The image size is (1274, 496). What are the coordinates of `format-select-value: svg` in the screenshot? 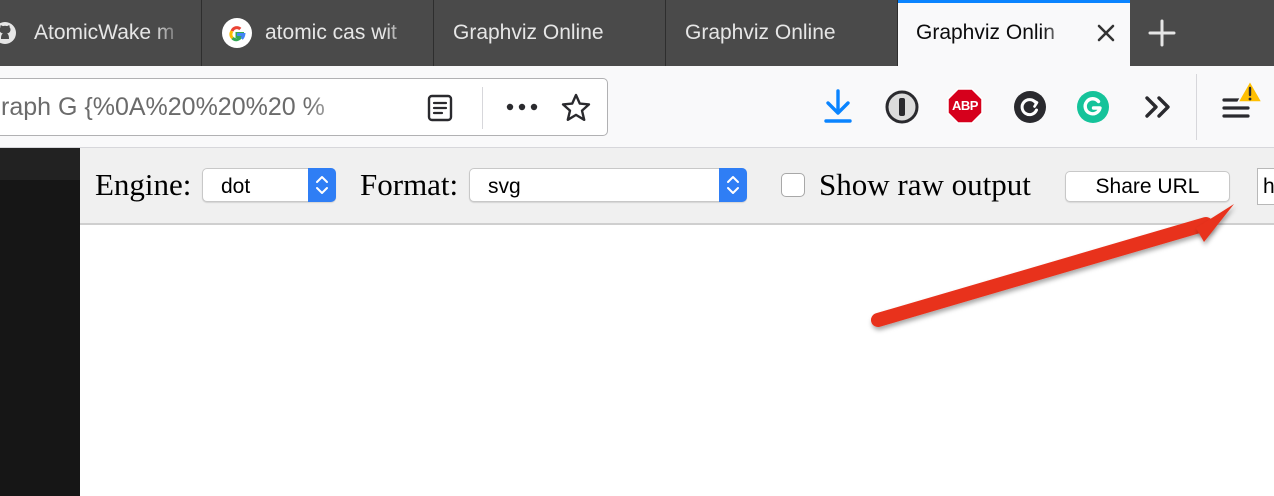 It's located at (504, 186).